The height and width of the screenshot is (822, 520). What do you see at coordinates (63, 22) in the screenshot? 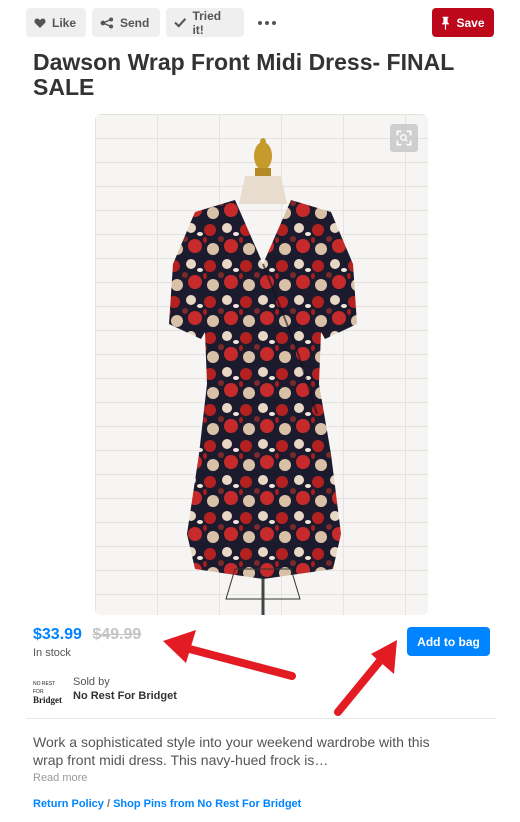
I see `like-label: Like` at bounding box center [63, 22].